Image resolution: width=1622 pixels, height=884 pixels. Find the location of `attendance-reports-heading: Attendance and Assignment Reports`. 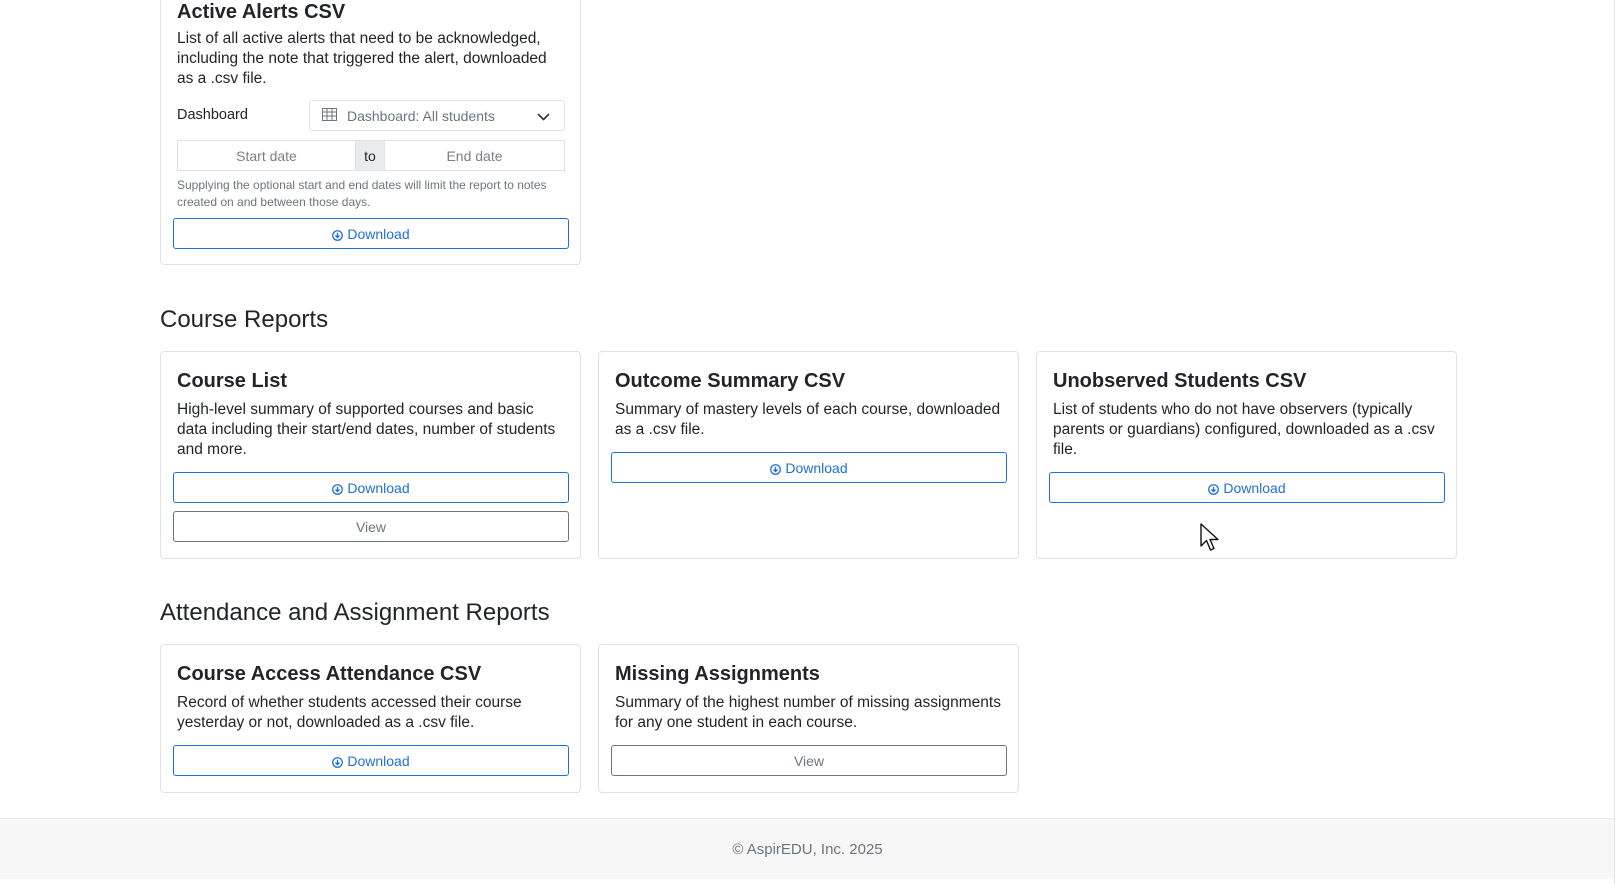

attendance-reports-heading: Attendance and Assignment Reports is located at coordinates (355, 612).